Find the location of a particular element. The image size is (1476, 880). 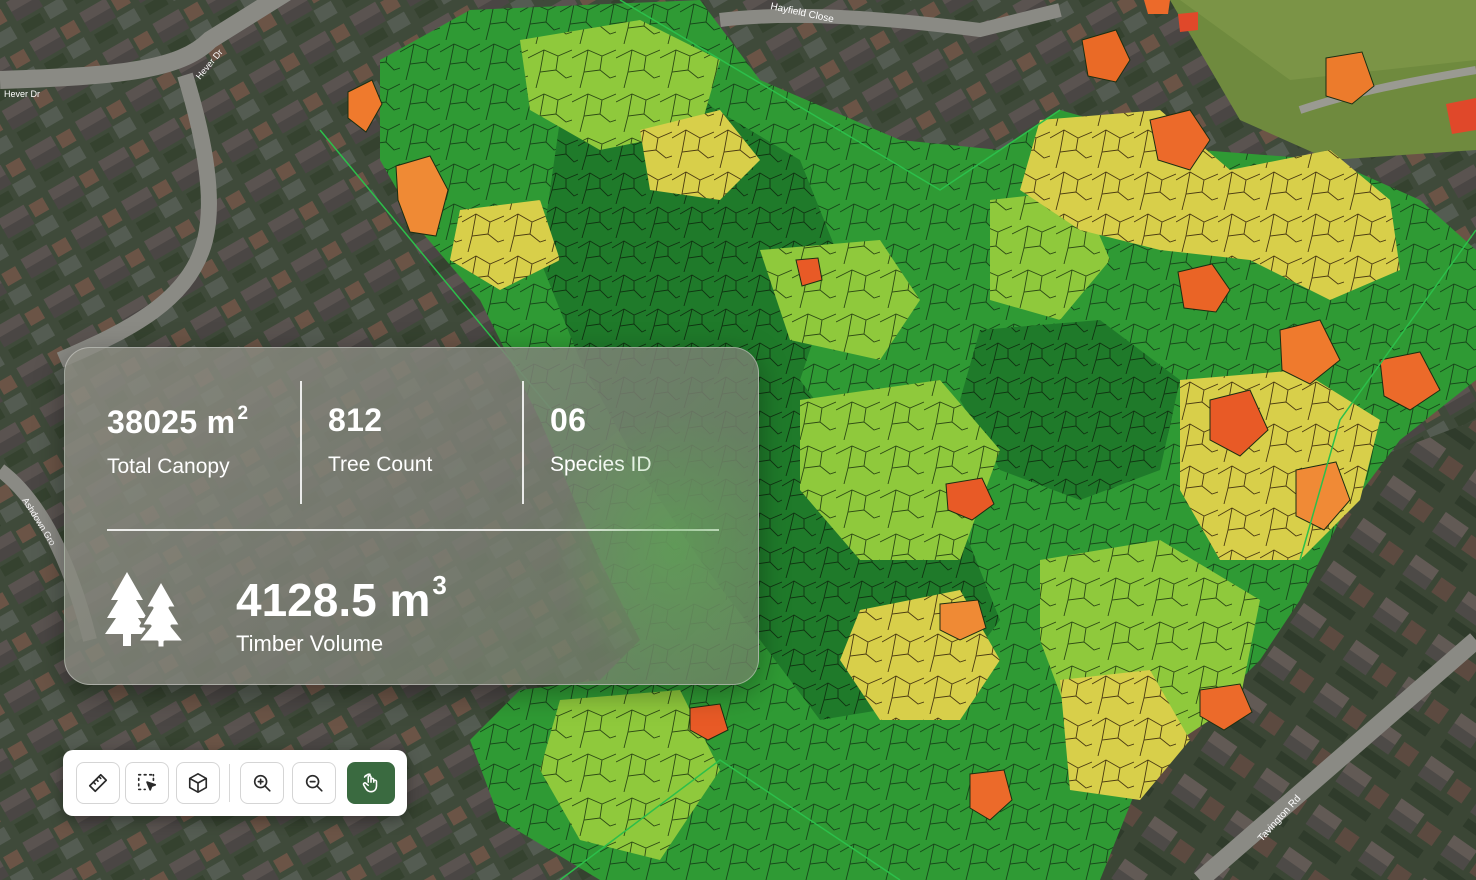

cube-icon is located at coordinates (198, 783).